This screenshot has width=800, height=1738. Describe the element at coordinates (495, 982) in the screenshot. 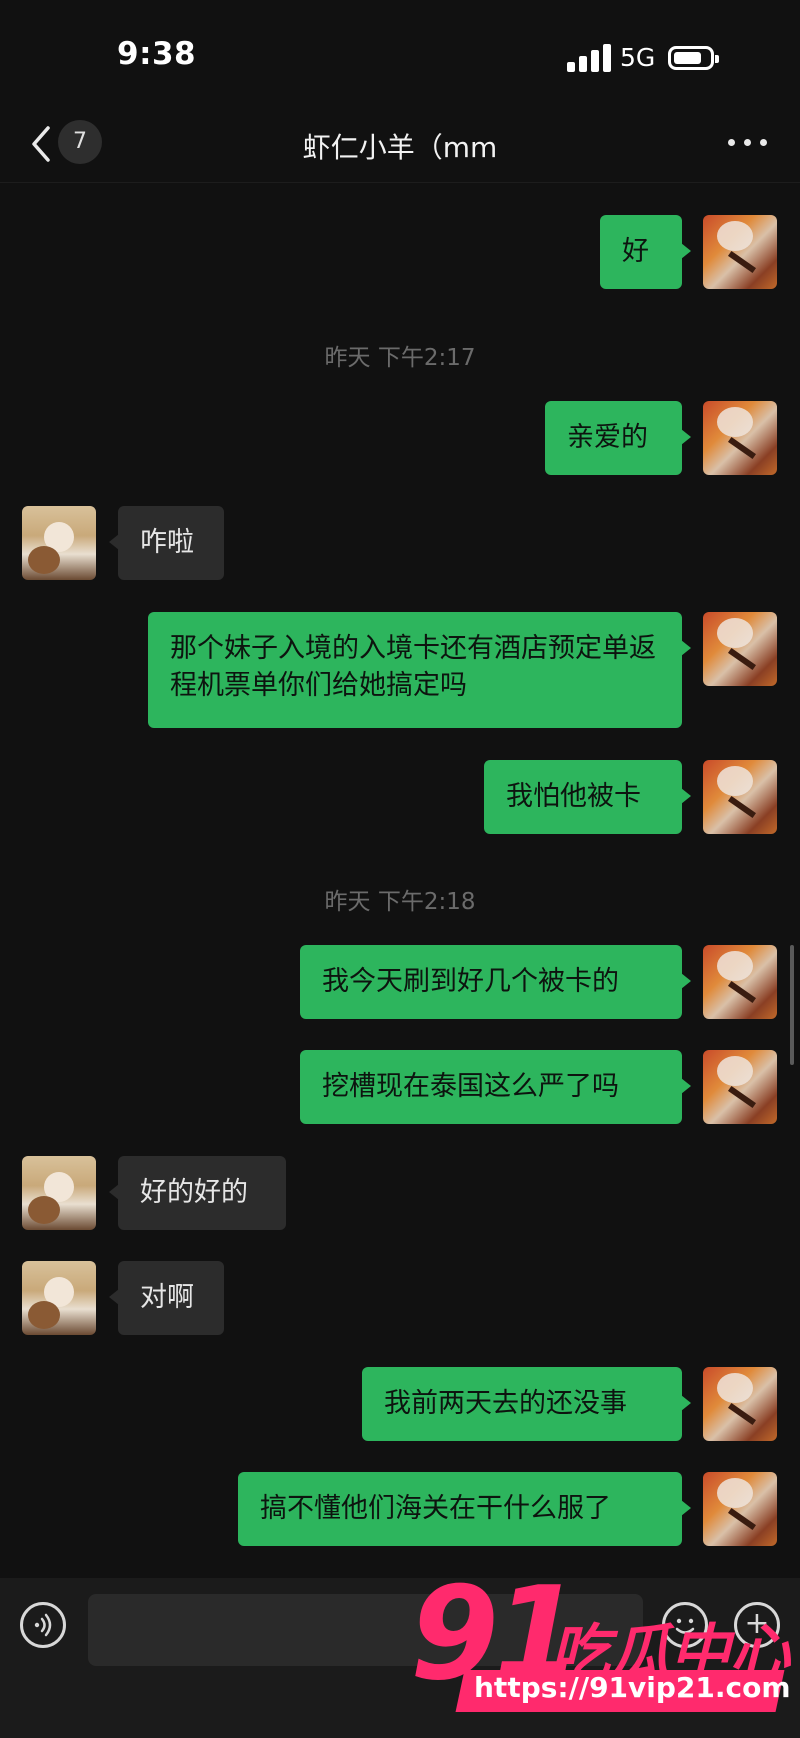

I see `message-bubble-out: 我今天刷到好几个被卡的` at that location.